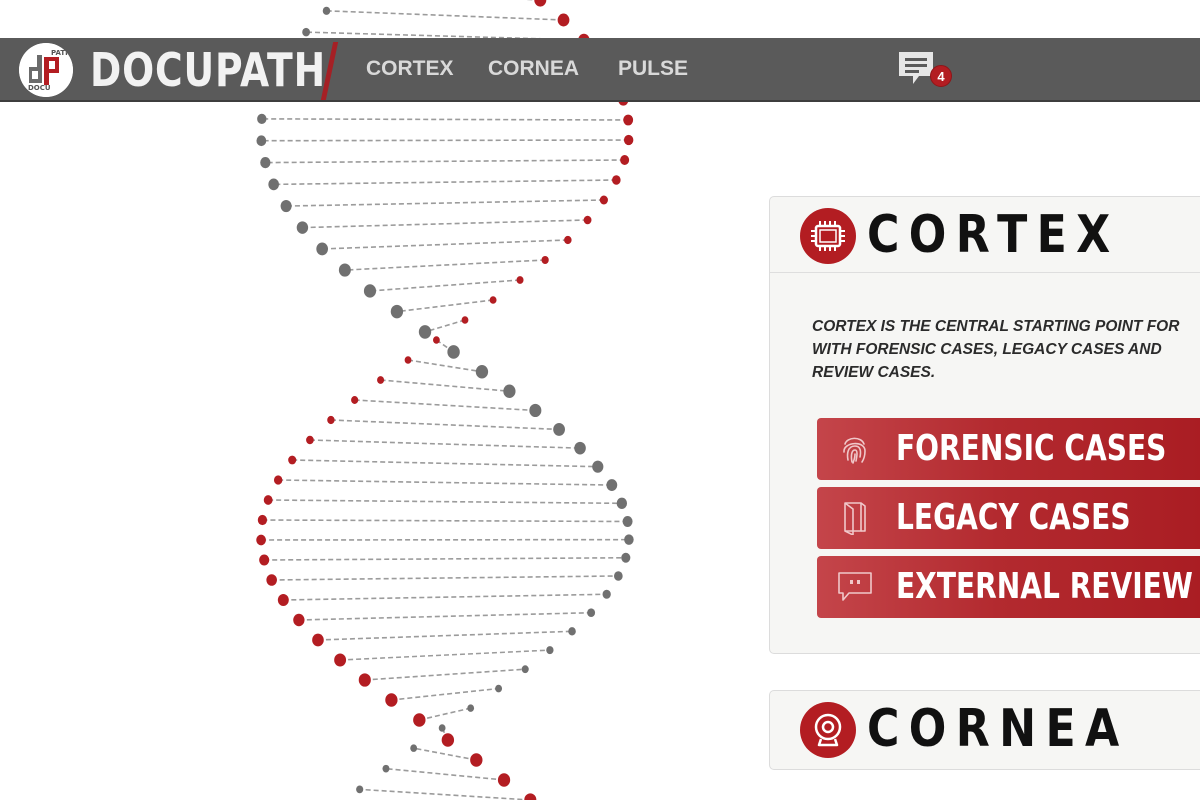  I want to click on cortex-description-line: CORTEX IS THE CENTRAL STARTING POINT FOR, so click(996, 326).